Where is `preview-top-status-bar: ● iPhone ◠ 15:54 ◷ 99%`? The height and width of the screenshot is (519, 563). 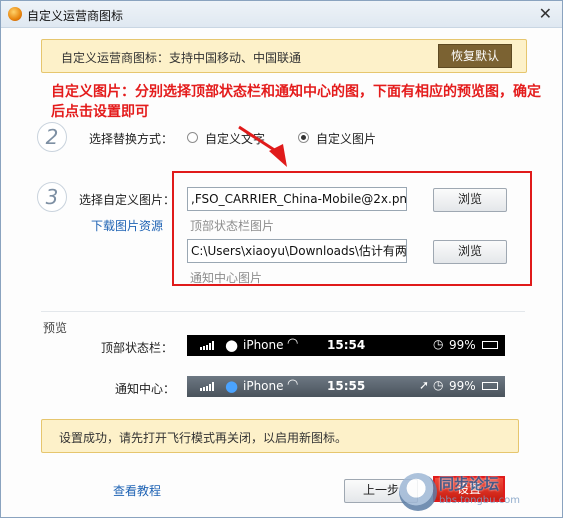 preview-top-status-bar: ● iPhone ◠ 15:54 ◷ 99% is located at coordinates (346, 345).